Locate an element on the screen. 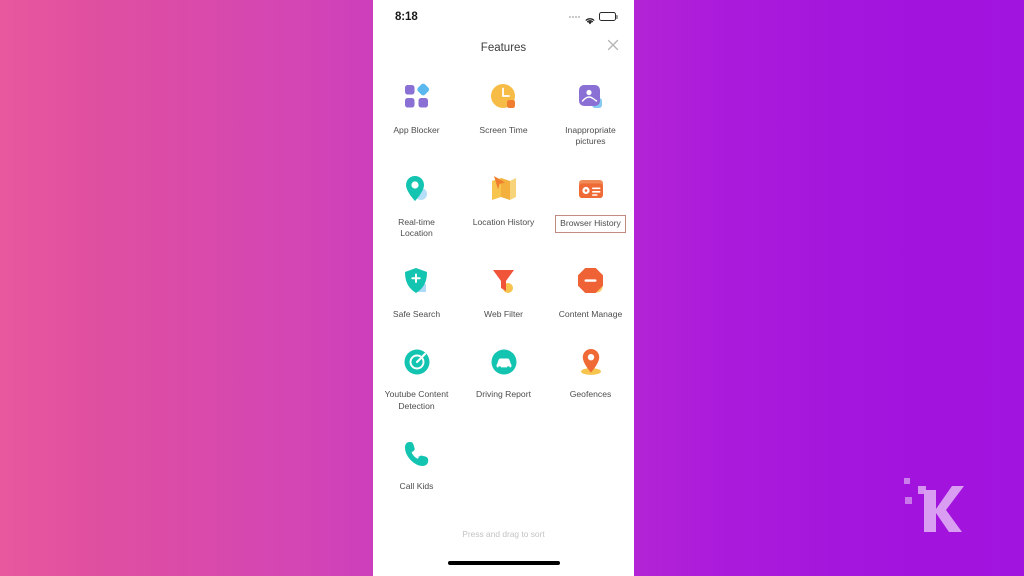 The height and width of the screenshot is (576, 1024). real-time-location-icon is located at coordinates (417, 189).